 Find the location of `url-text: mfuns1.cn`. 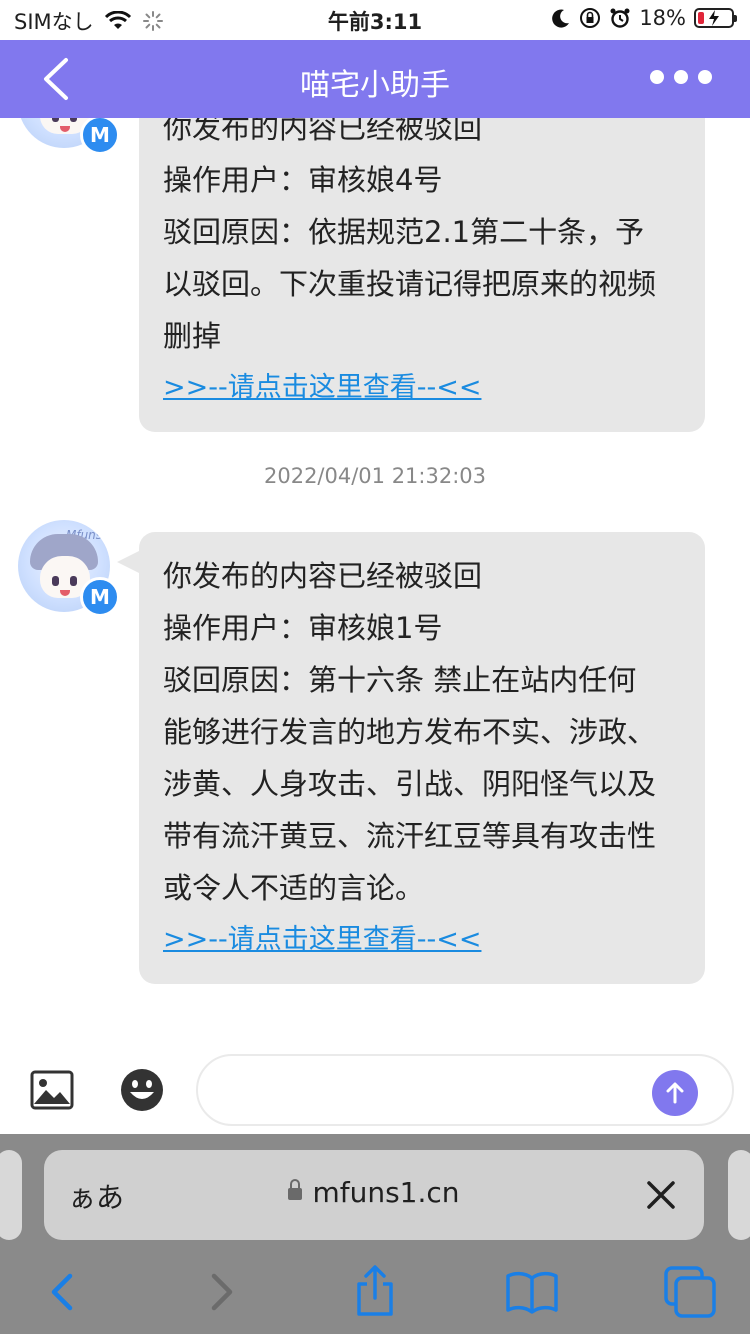

url-text: mfuns1.cn is located at coordinates (386, 1192).